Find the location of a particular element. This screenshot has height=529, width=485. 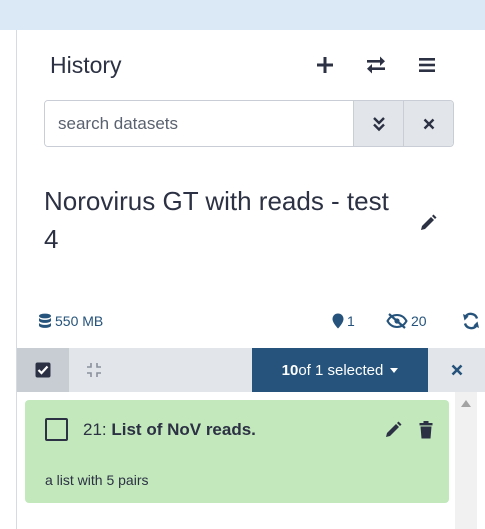

database-icon is located at coordinates (45, 320).